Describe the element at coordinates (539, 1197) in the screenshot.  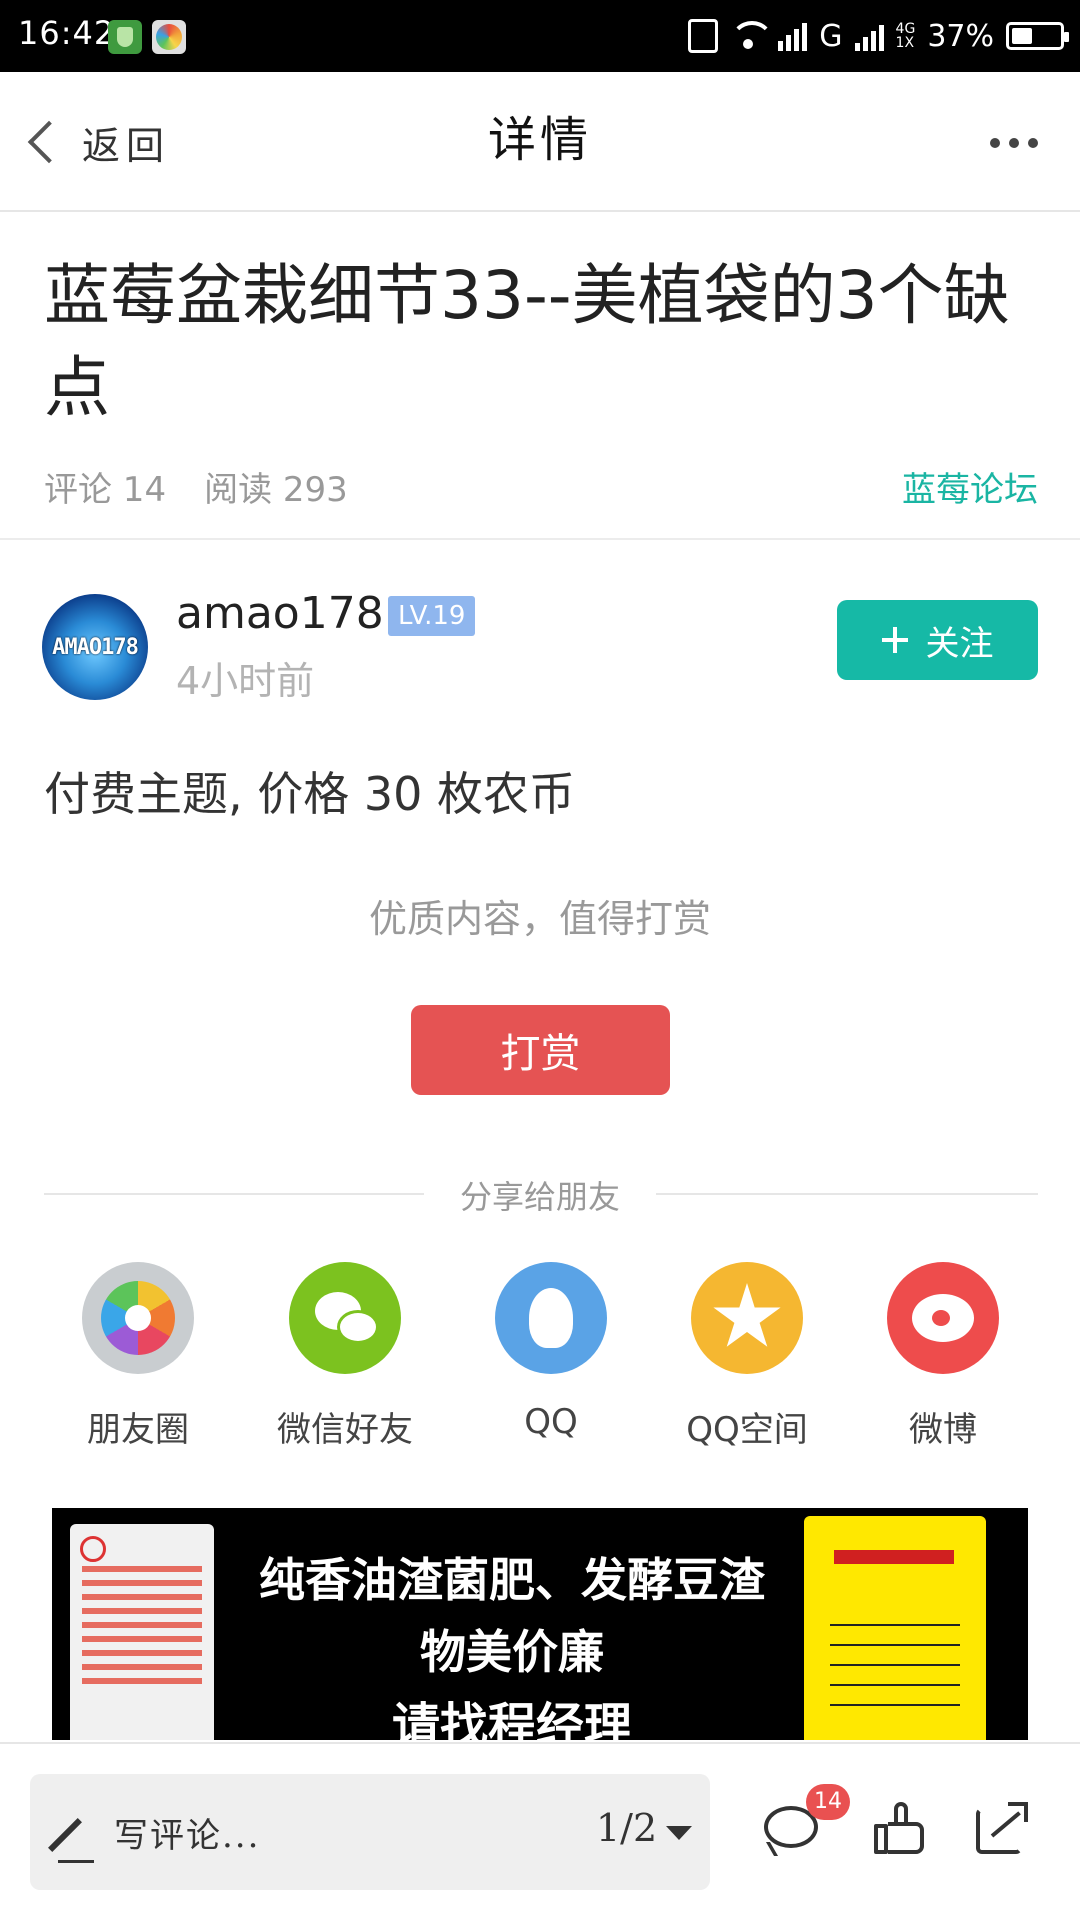
I see `share-title: 分享给朋友` at that location.